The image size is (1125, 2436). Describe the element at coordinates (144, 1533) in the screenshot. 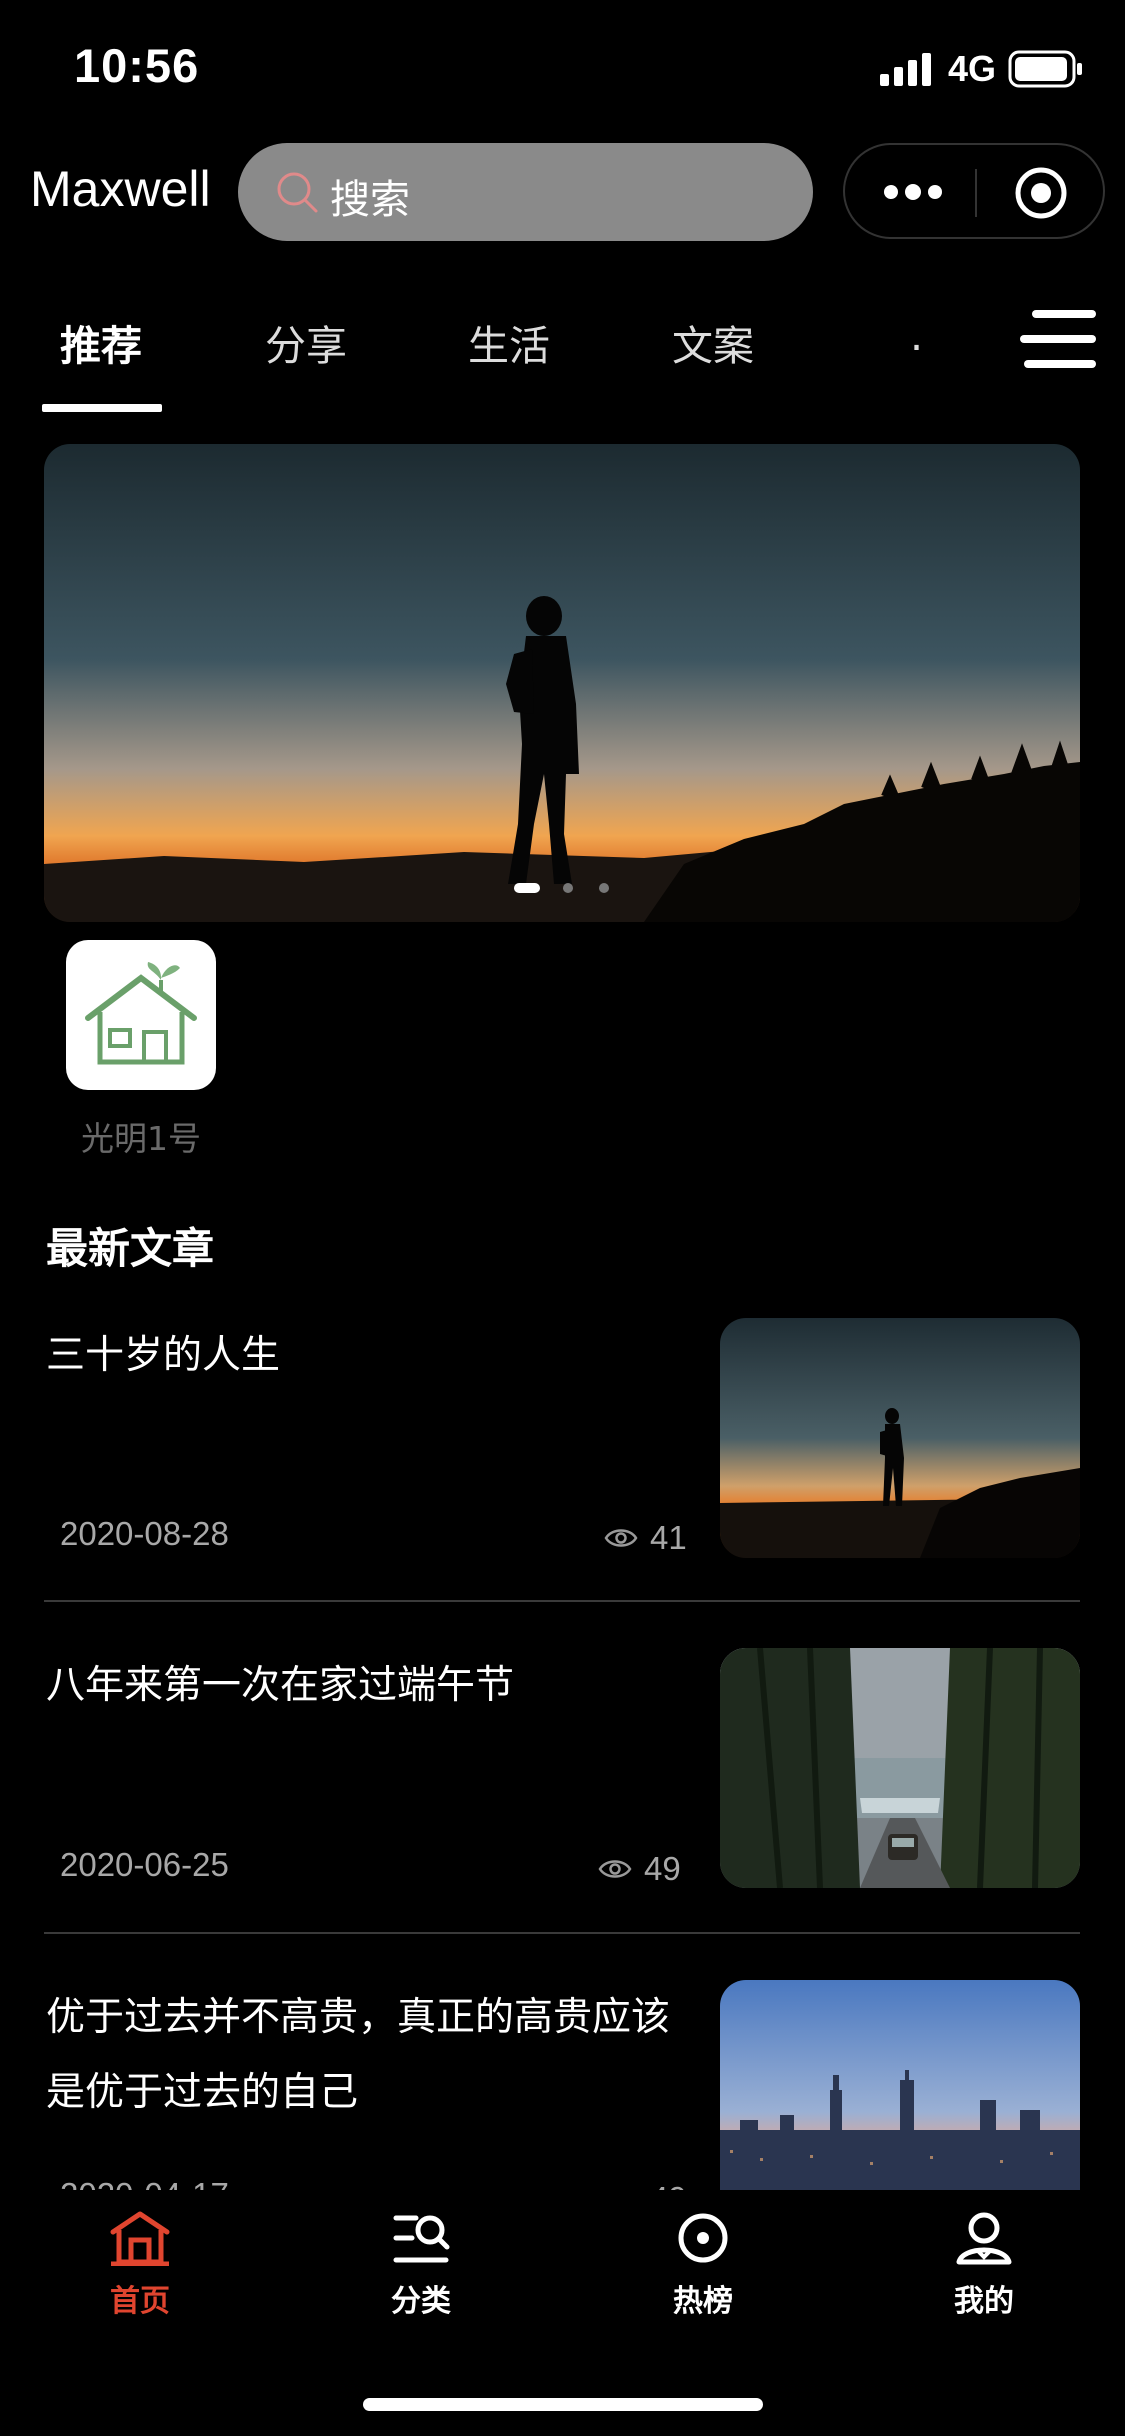

I see `article-date-1: 2020-08-28` at that location.